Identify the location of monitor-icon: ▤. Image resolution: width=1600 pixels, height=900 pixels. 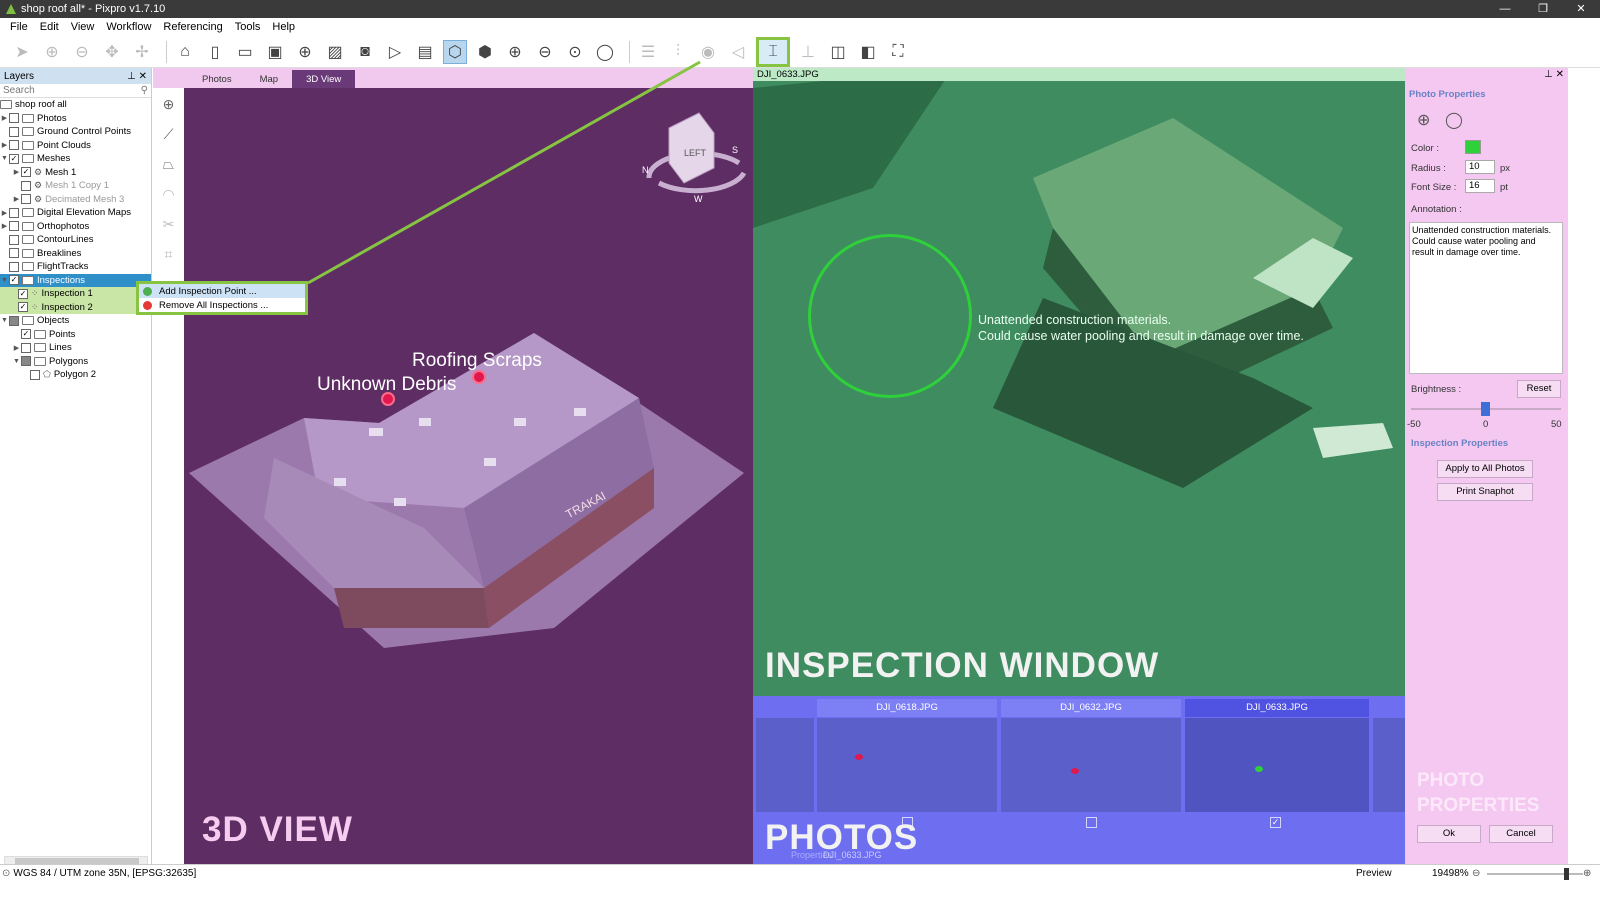
(425, 52).